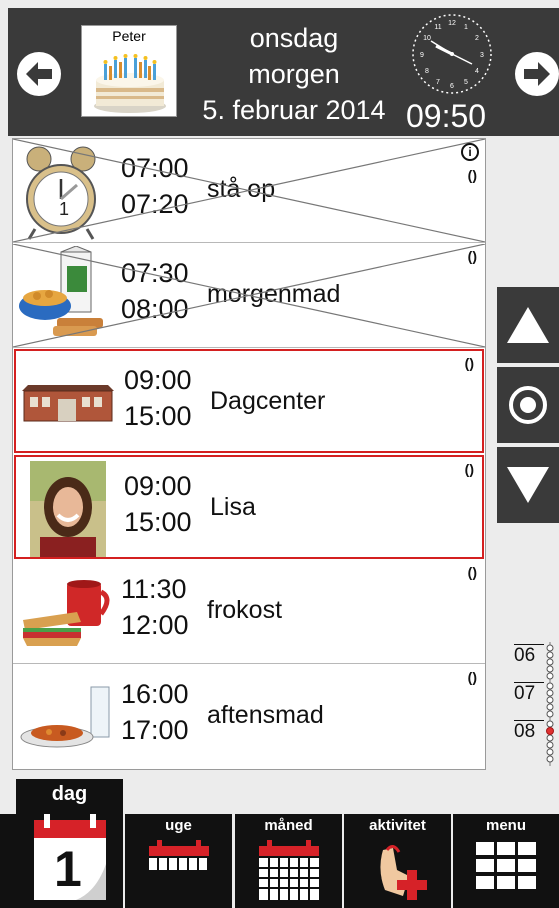 The height and width of the screenshot is (908, 559). I want to click on svg-text: 5, so click(466, 82).